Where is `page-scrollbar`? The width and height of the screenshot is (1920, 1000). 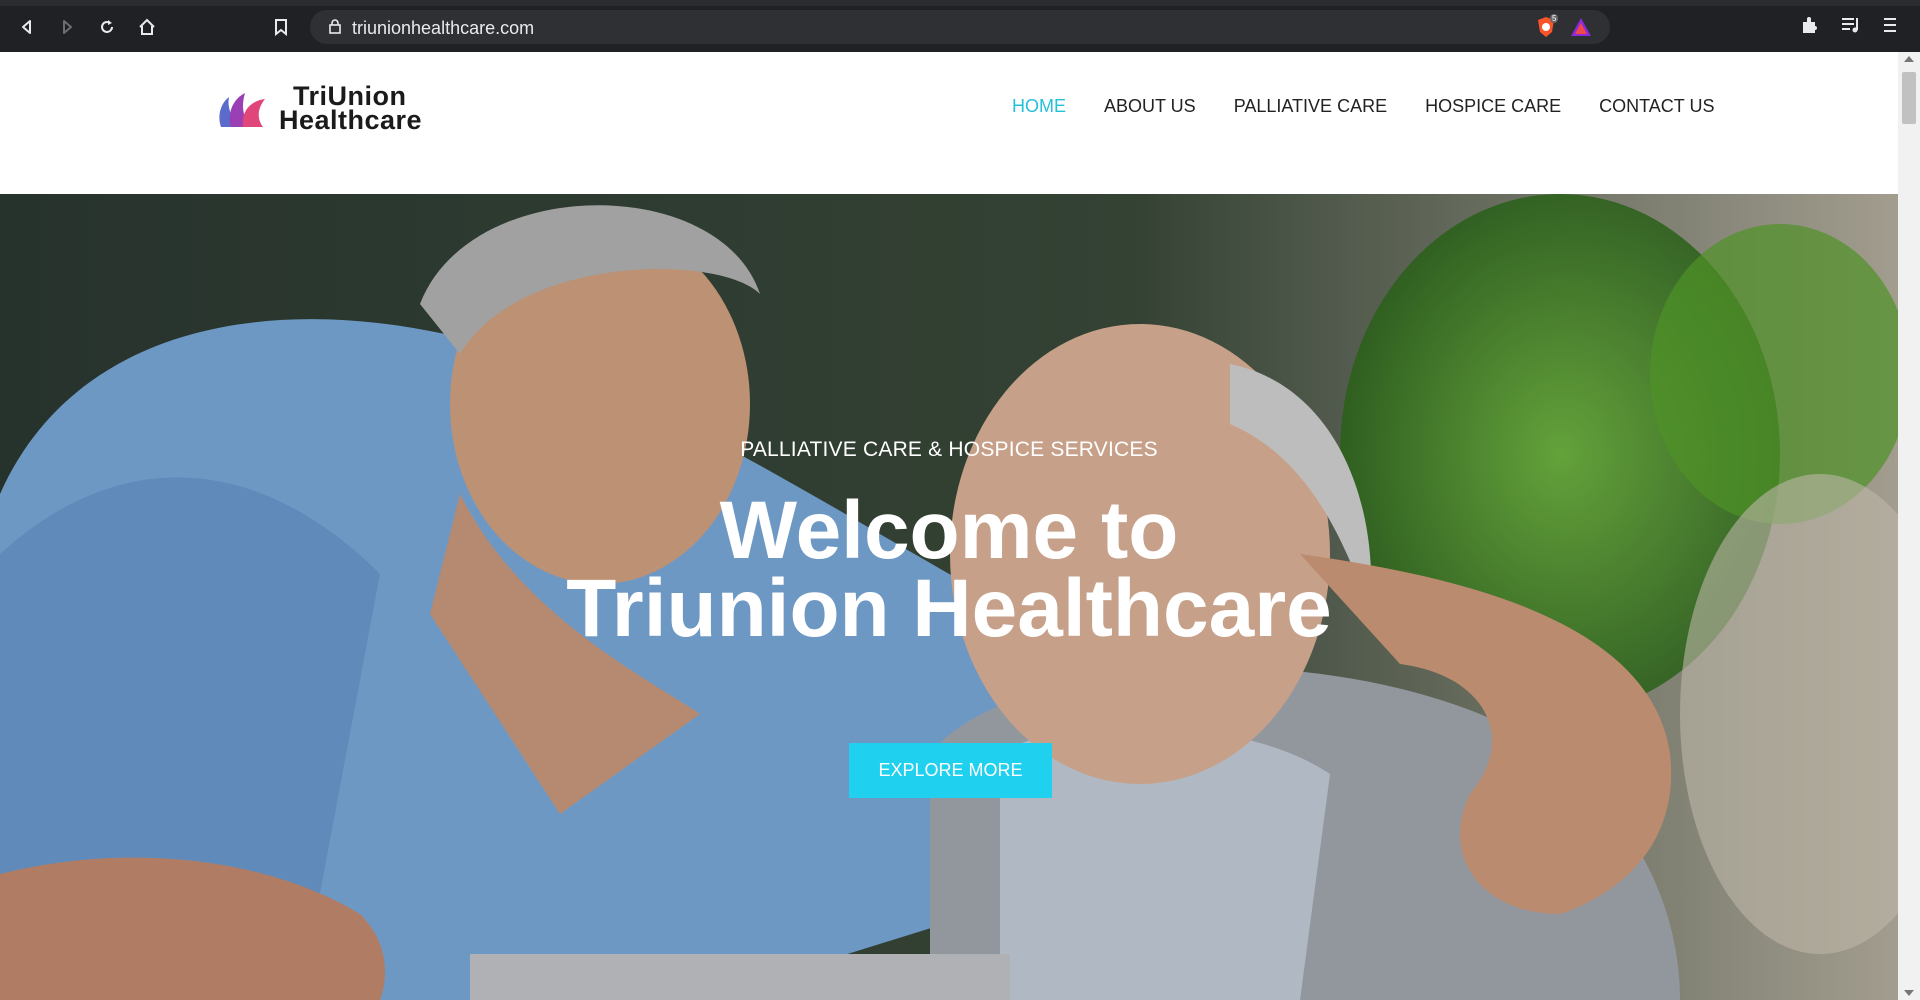
page-scrollbar is located at coordinates (1909, 526).